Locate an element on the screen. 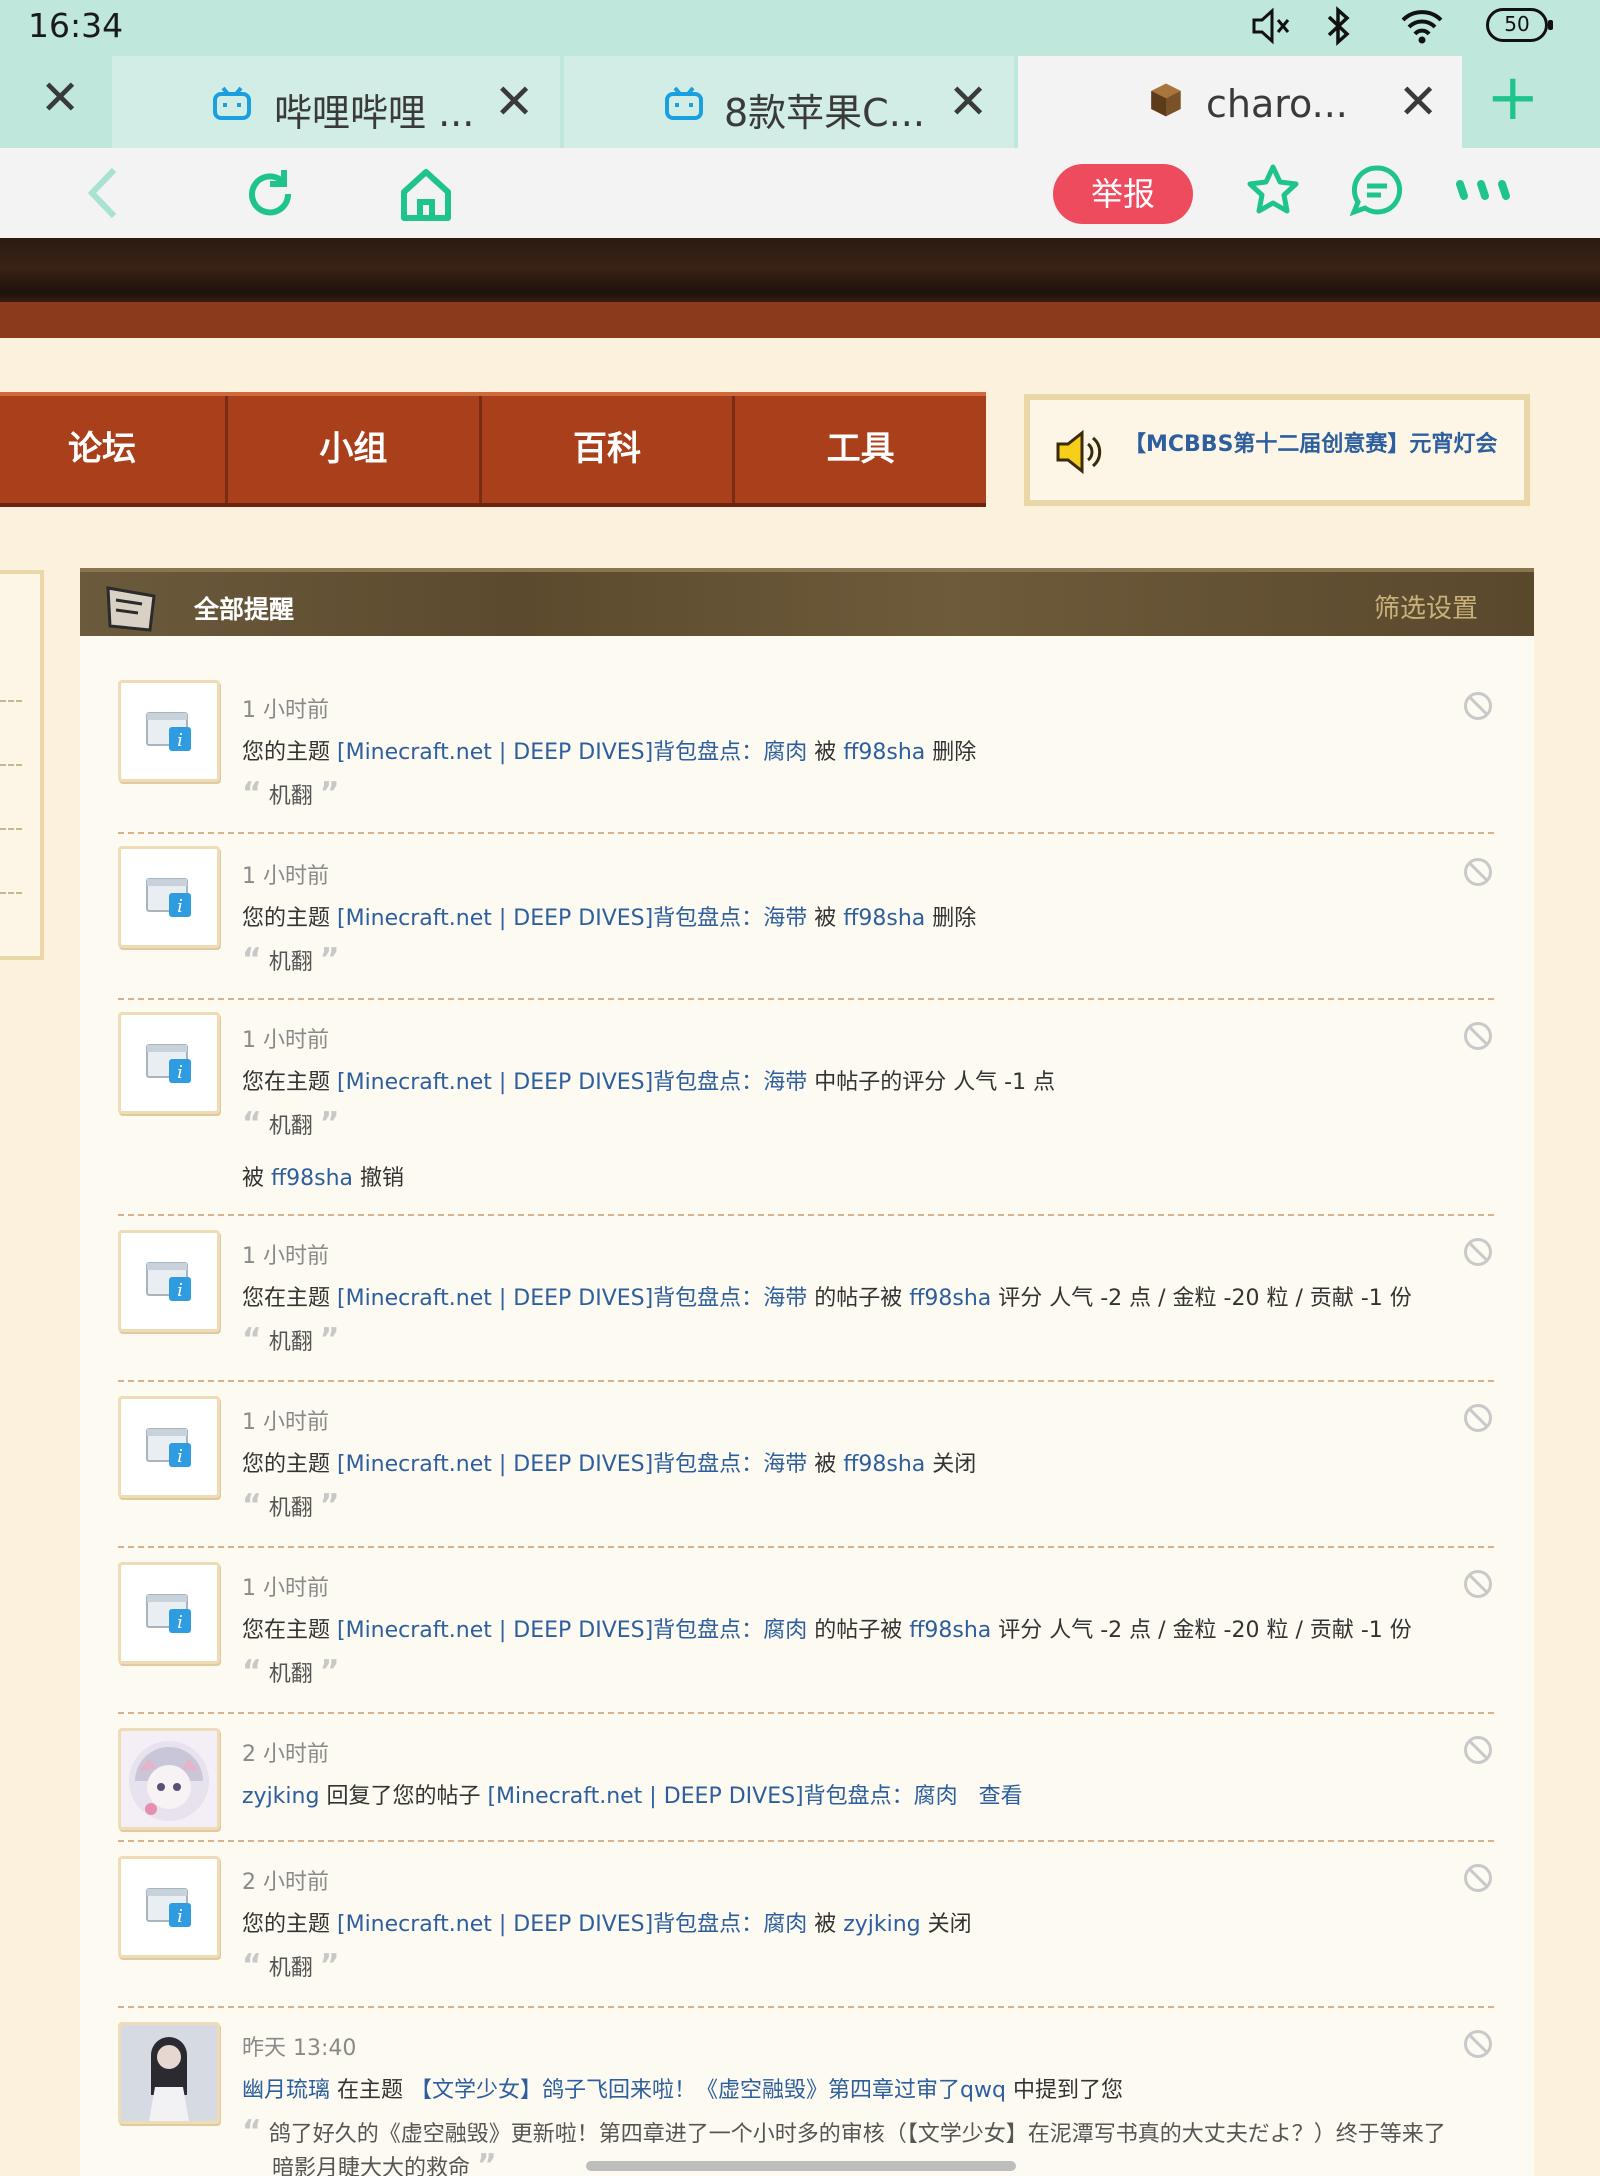  nav-groups: 小组 is located at coordinates (355, 449).